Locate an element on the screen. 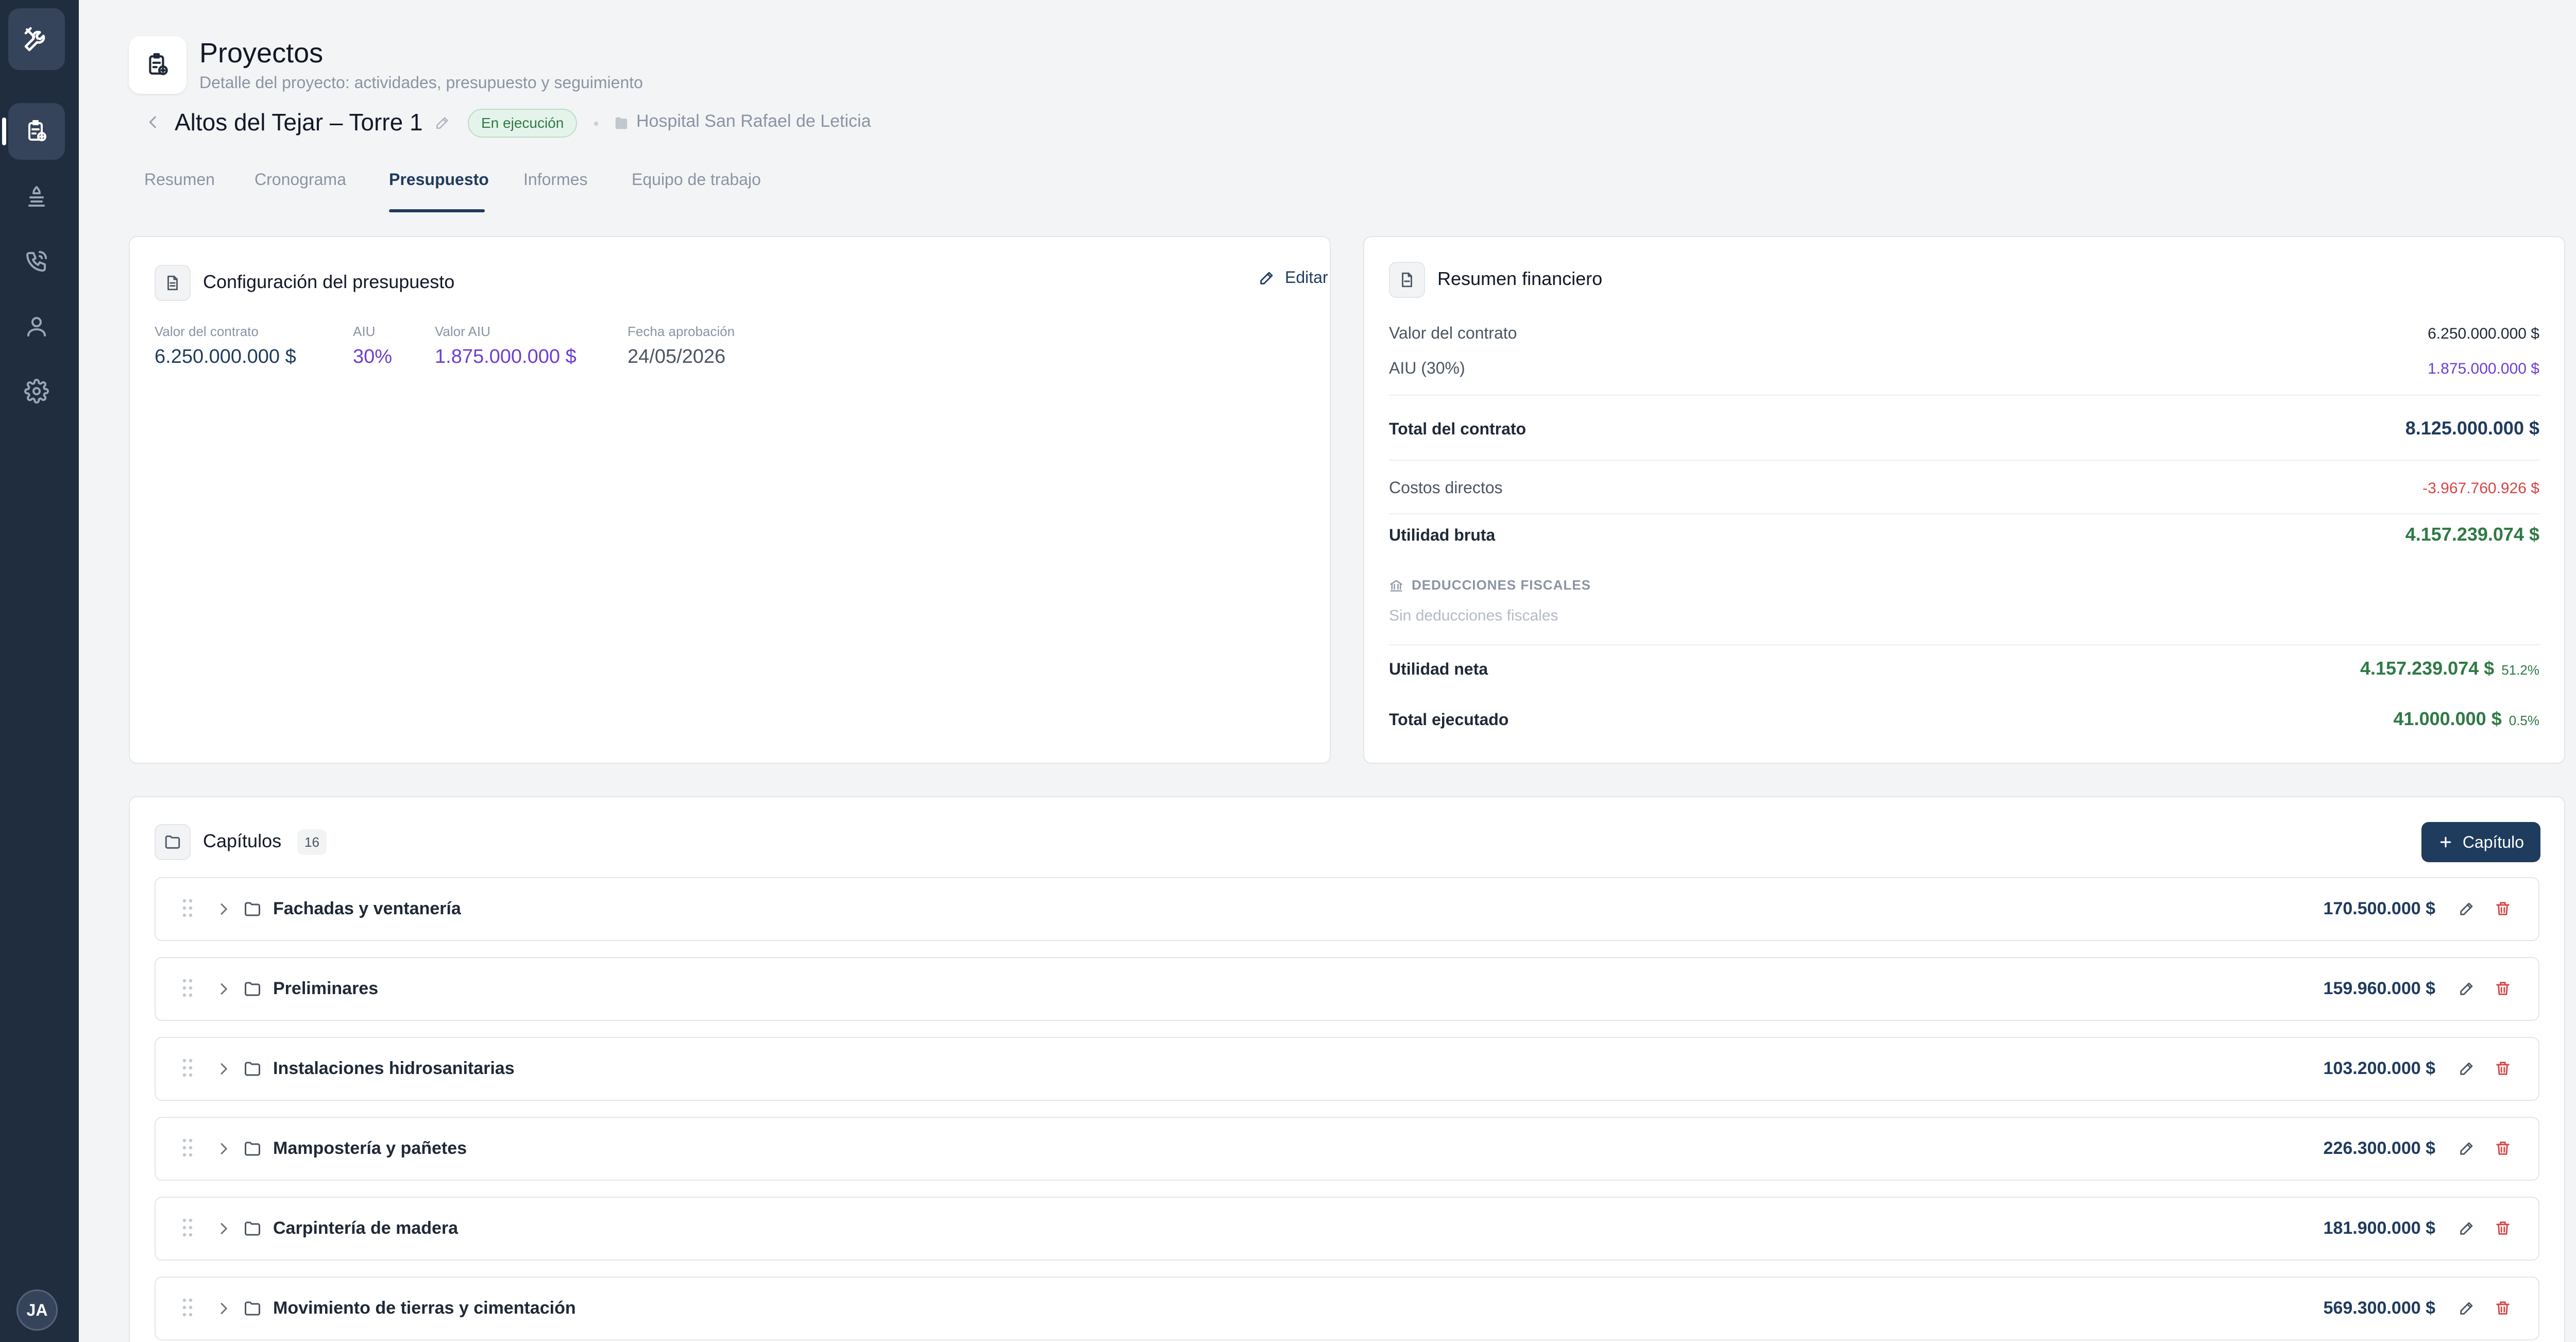 The image size is (2576, 1342). chapter-name: Instalaciones hidrosanitarias is located at coordinates (394, 1068).